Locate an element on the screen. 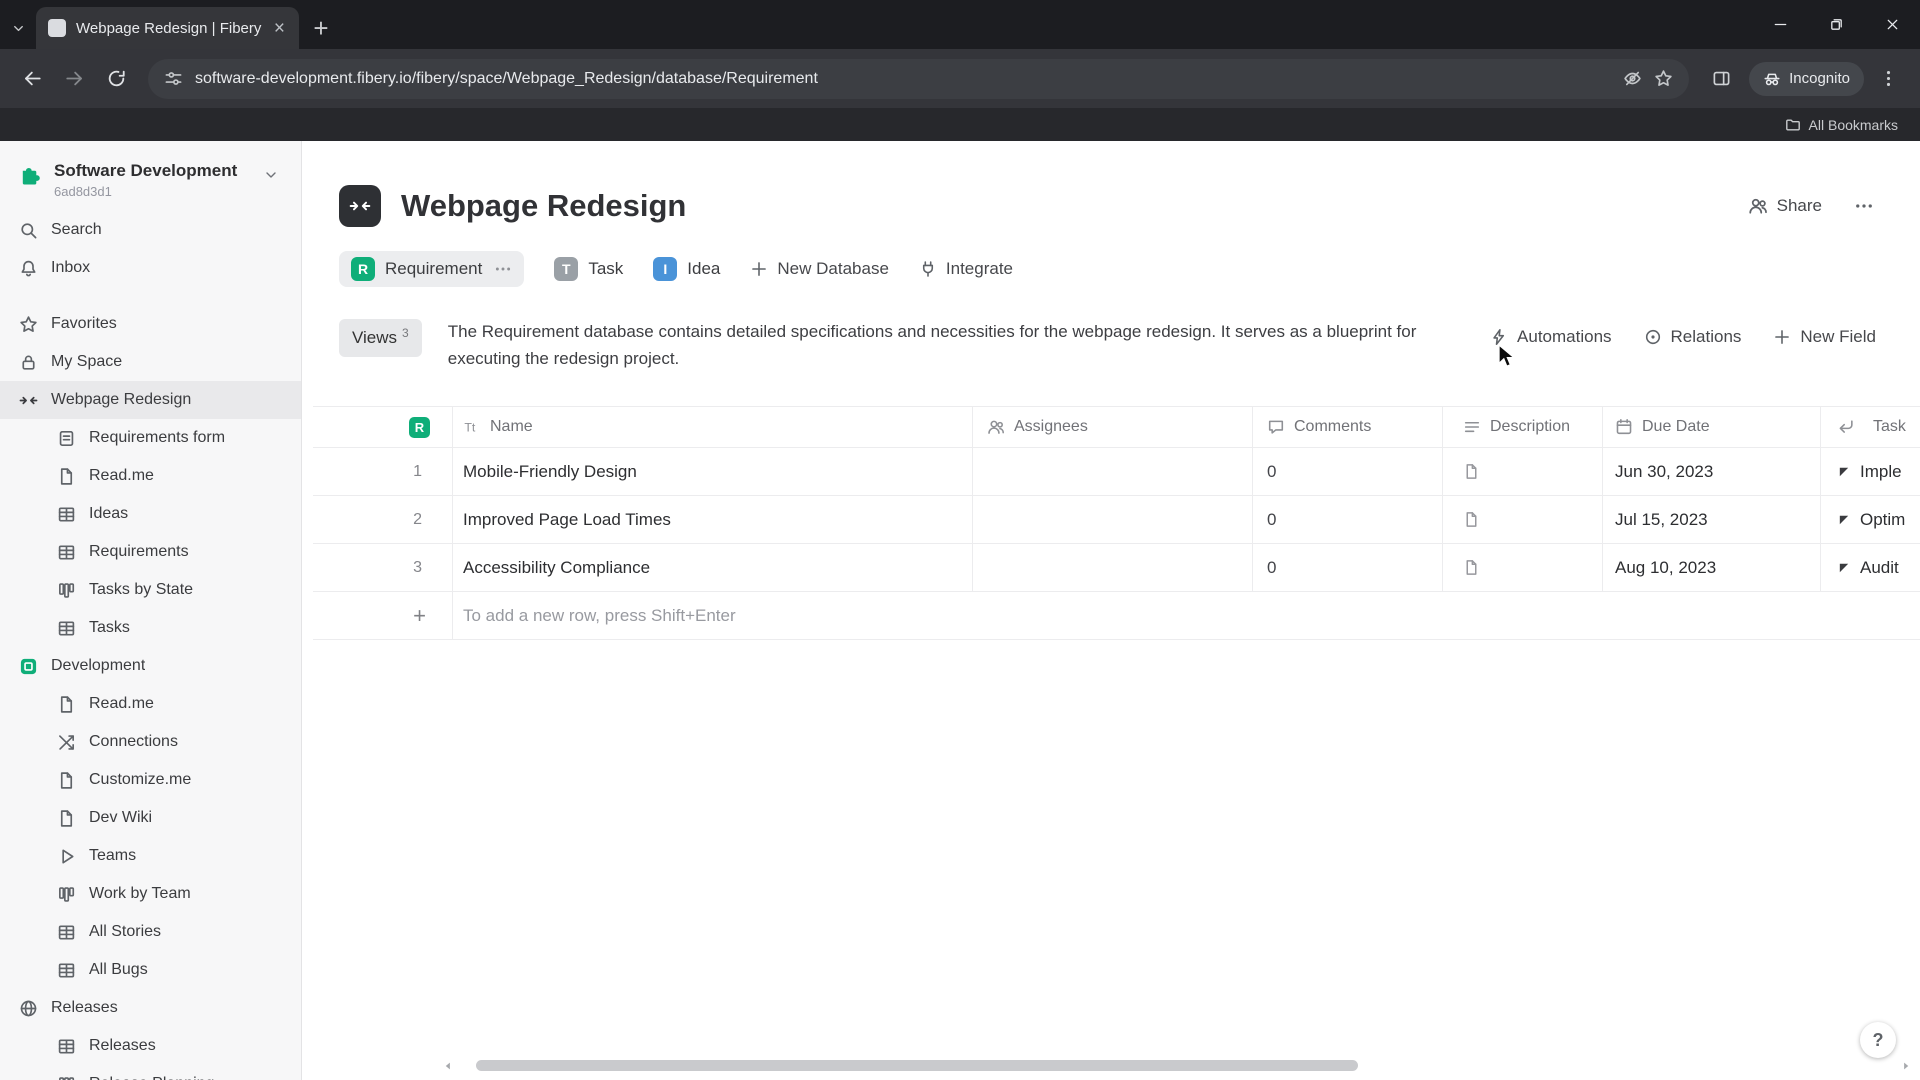 The height and width of the screenshot is (1080, 1920). sidebar-item-inbox: Inbox is located at coordinates (150, 268).